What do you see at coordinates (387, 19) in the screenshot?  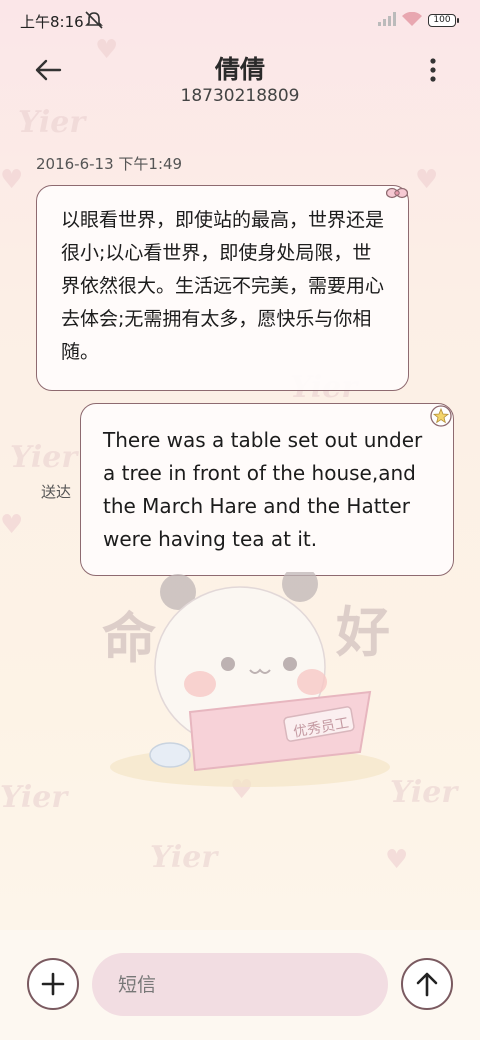 I see `signal-icon` at bounding box center [387, 19].